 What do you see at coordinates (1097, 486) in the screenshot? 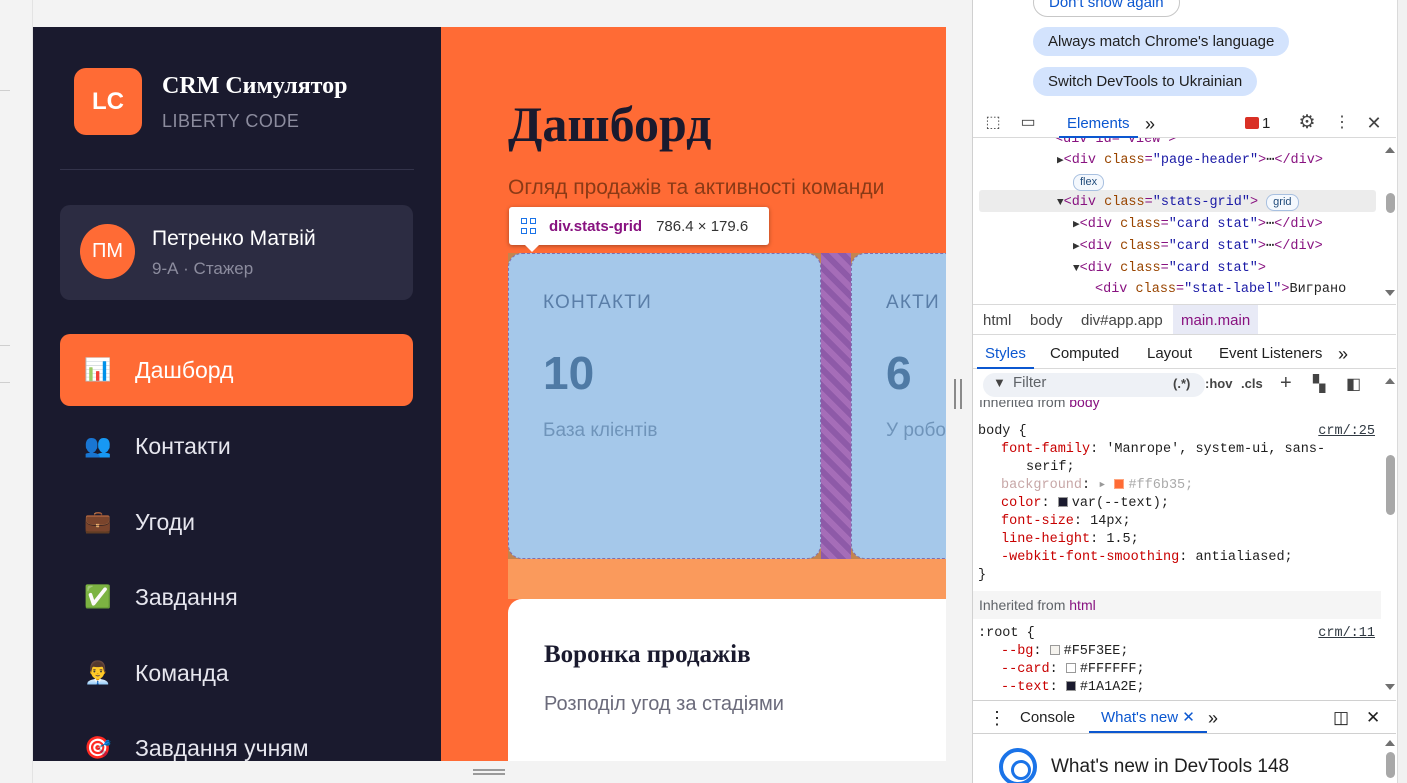
I see `css-declaration: background: ▸ #ff6b35;` at bounding box center [1097, 486].